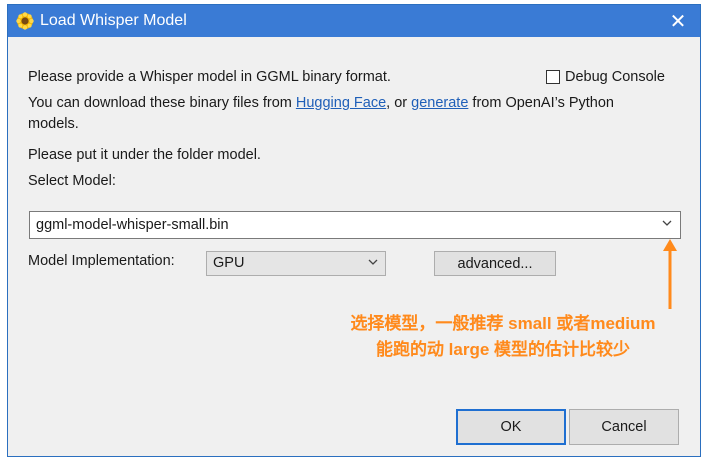 The height and width of the screenshot is (465, 709). I want to click on download-instruction-cont: models., so click(53, 124).